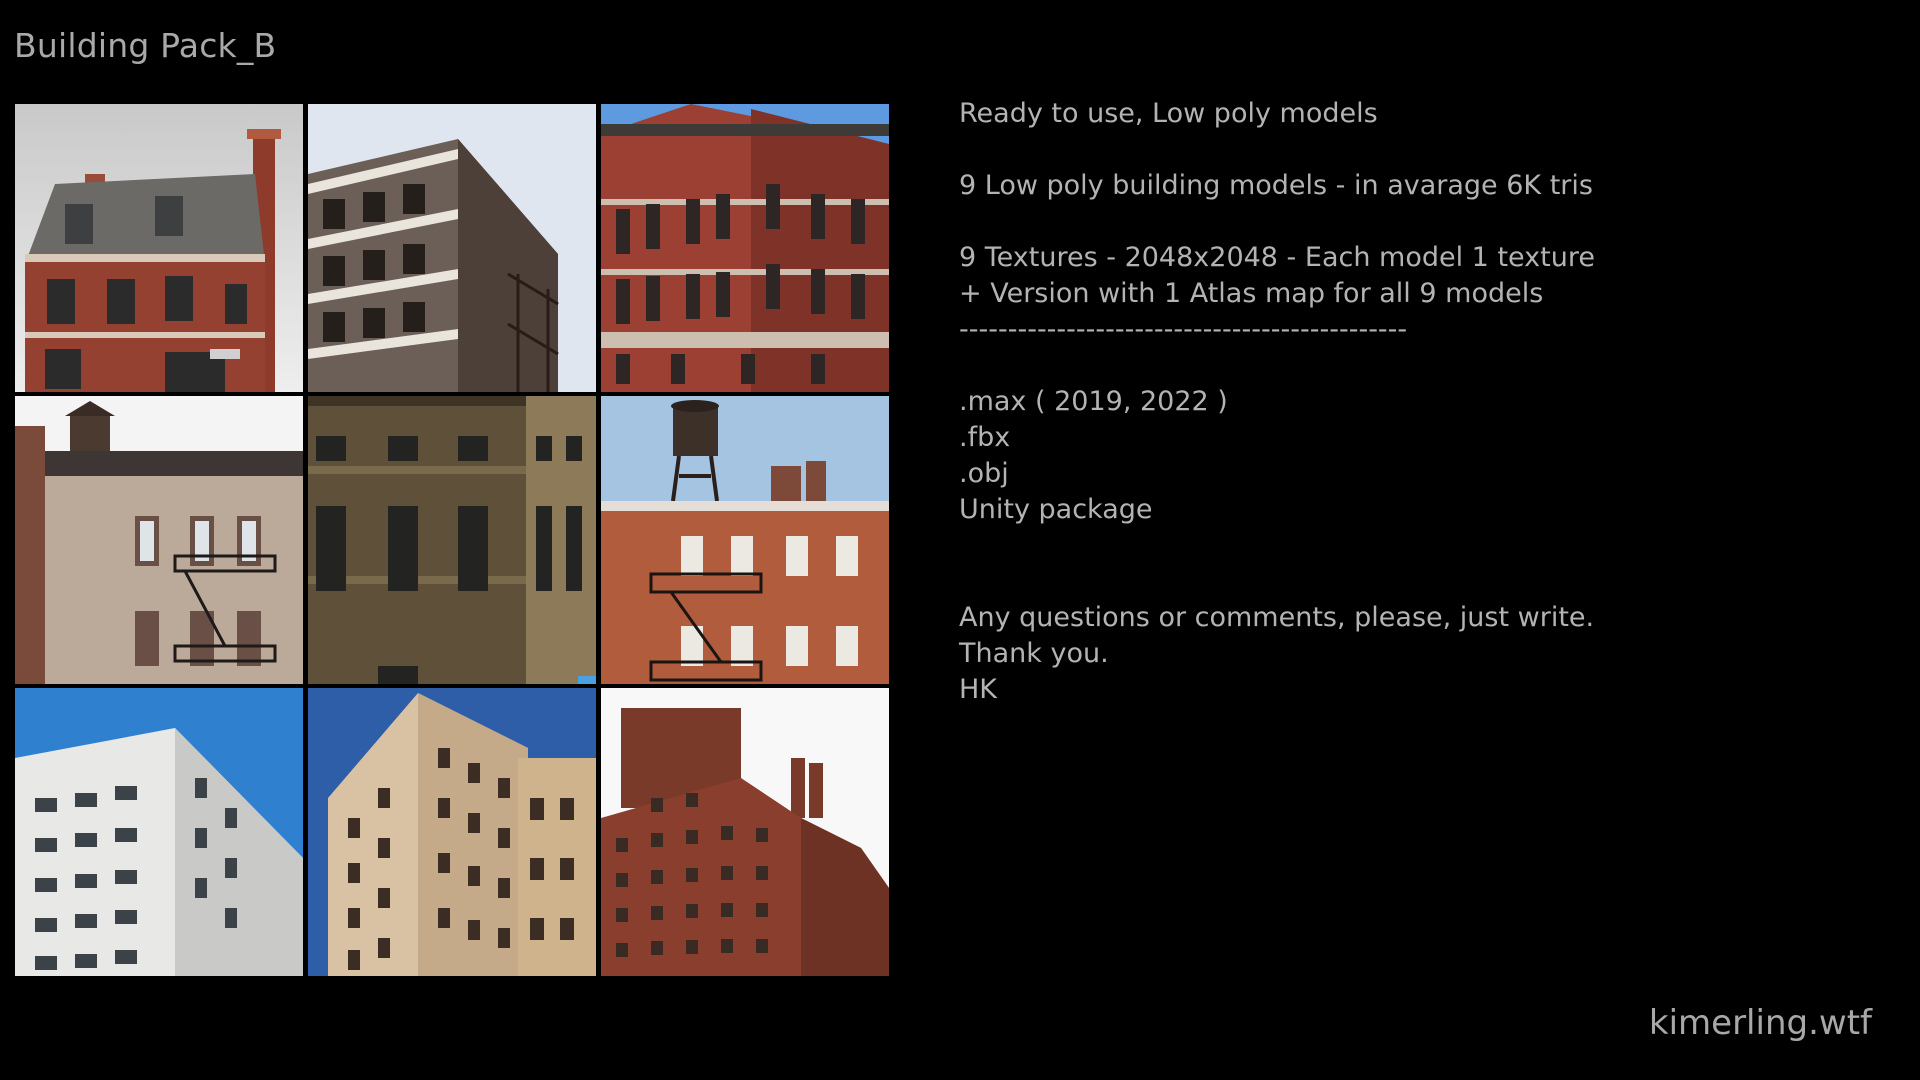 This screenshot has height=1080, width=1920. What do you see at coordinates (1760, 1023) in the screenshot?
I see `website-label: kimerling.wtf` at bounding box center [1760, 1023].